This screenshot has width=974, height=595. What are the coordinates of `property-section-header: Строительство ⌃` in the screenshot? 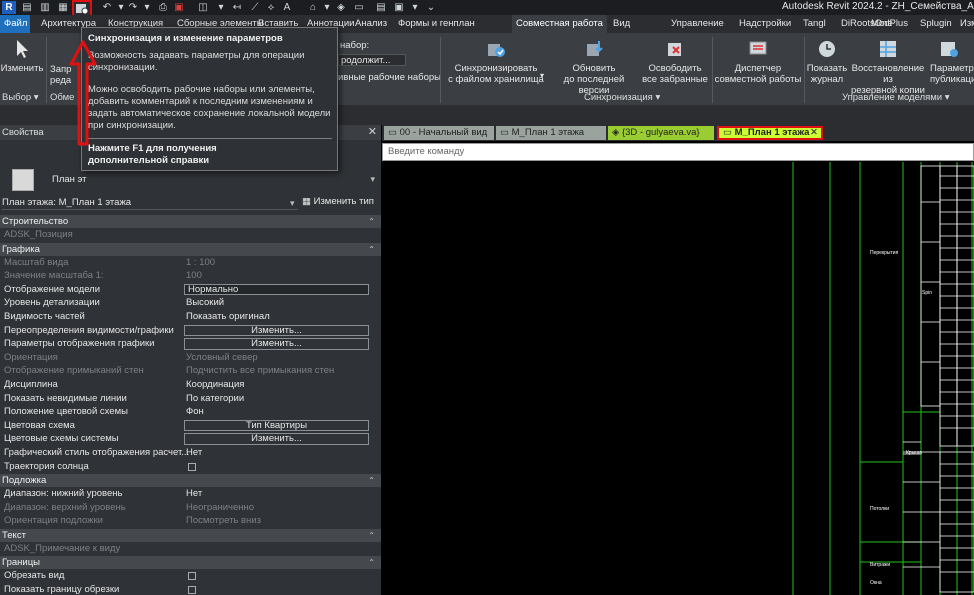 It's located at (190, 221).